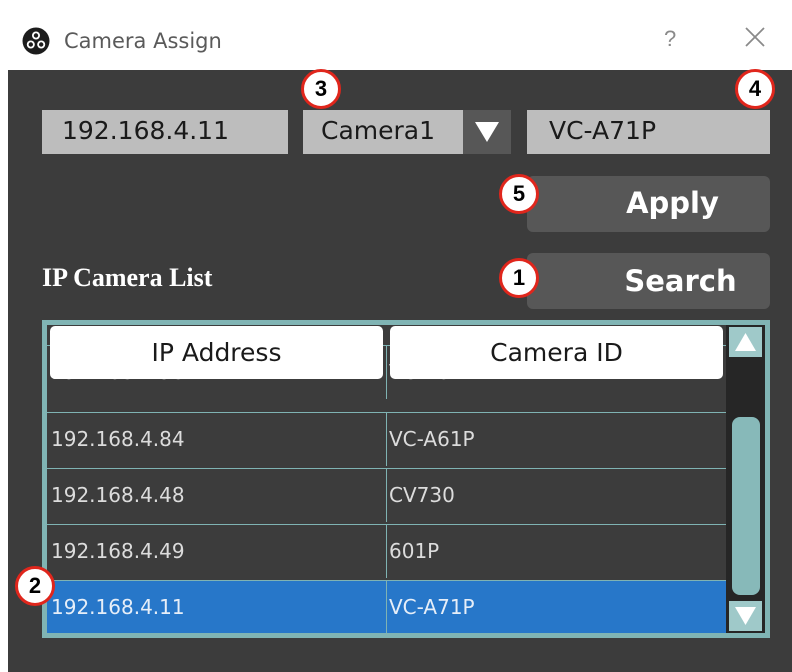  I want to click on apply-button: Apply, so click(648, 204).